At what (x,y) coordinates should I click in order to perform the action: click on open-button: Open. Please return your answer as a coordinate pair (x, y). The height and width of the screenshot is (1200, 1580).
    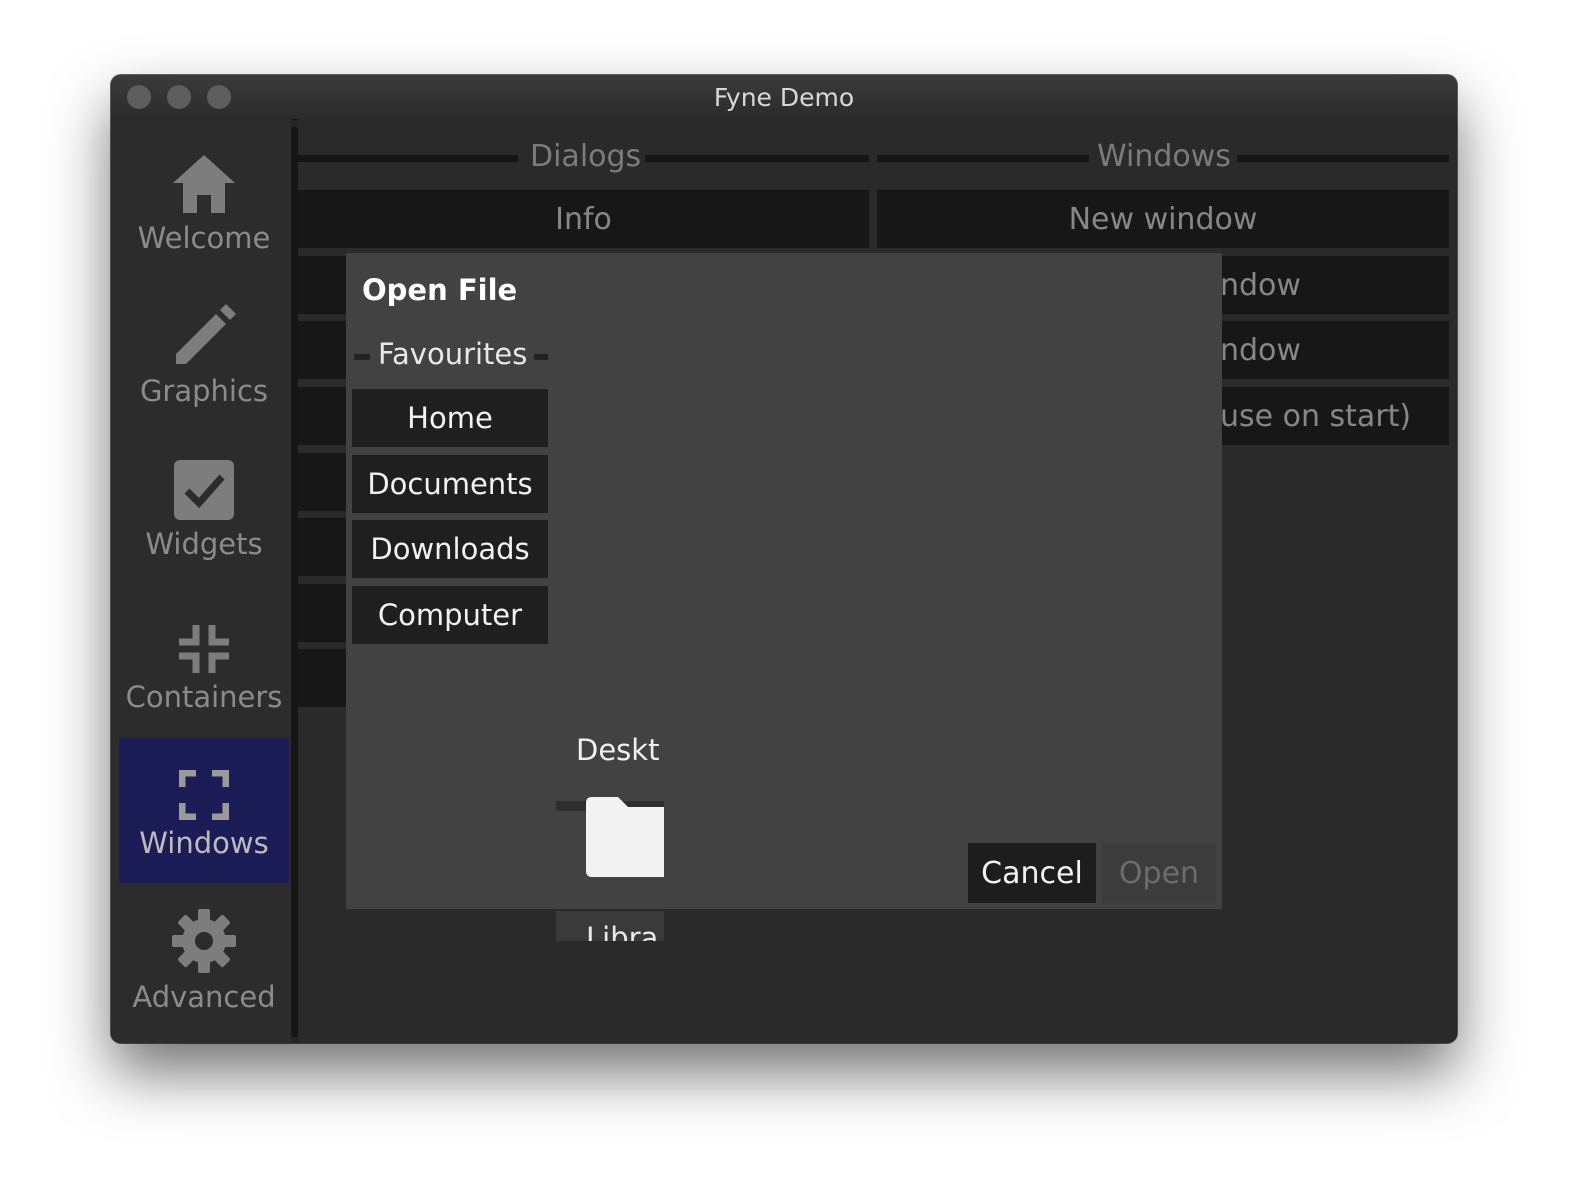
    Looking at the image, I should click on (1159, 873).